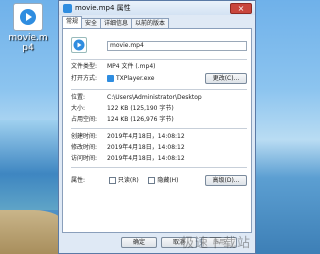 The image size is (320, 254). I want to click on created-row: 创建时间: 2019年4月18日，14:08:12, so click(128, 137).